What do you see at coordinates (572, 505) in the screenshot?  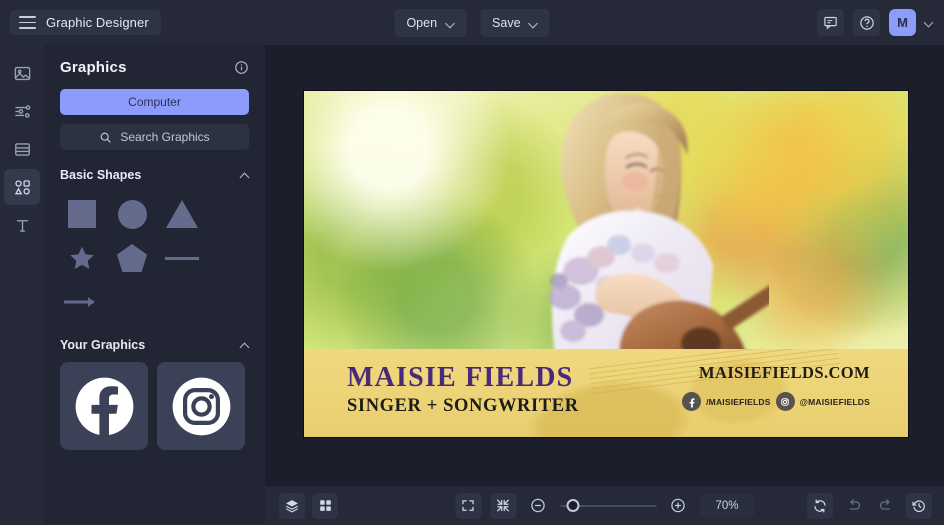 I see `zoom-slider-knob` at bounding box center [572, 505].